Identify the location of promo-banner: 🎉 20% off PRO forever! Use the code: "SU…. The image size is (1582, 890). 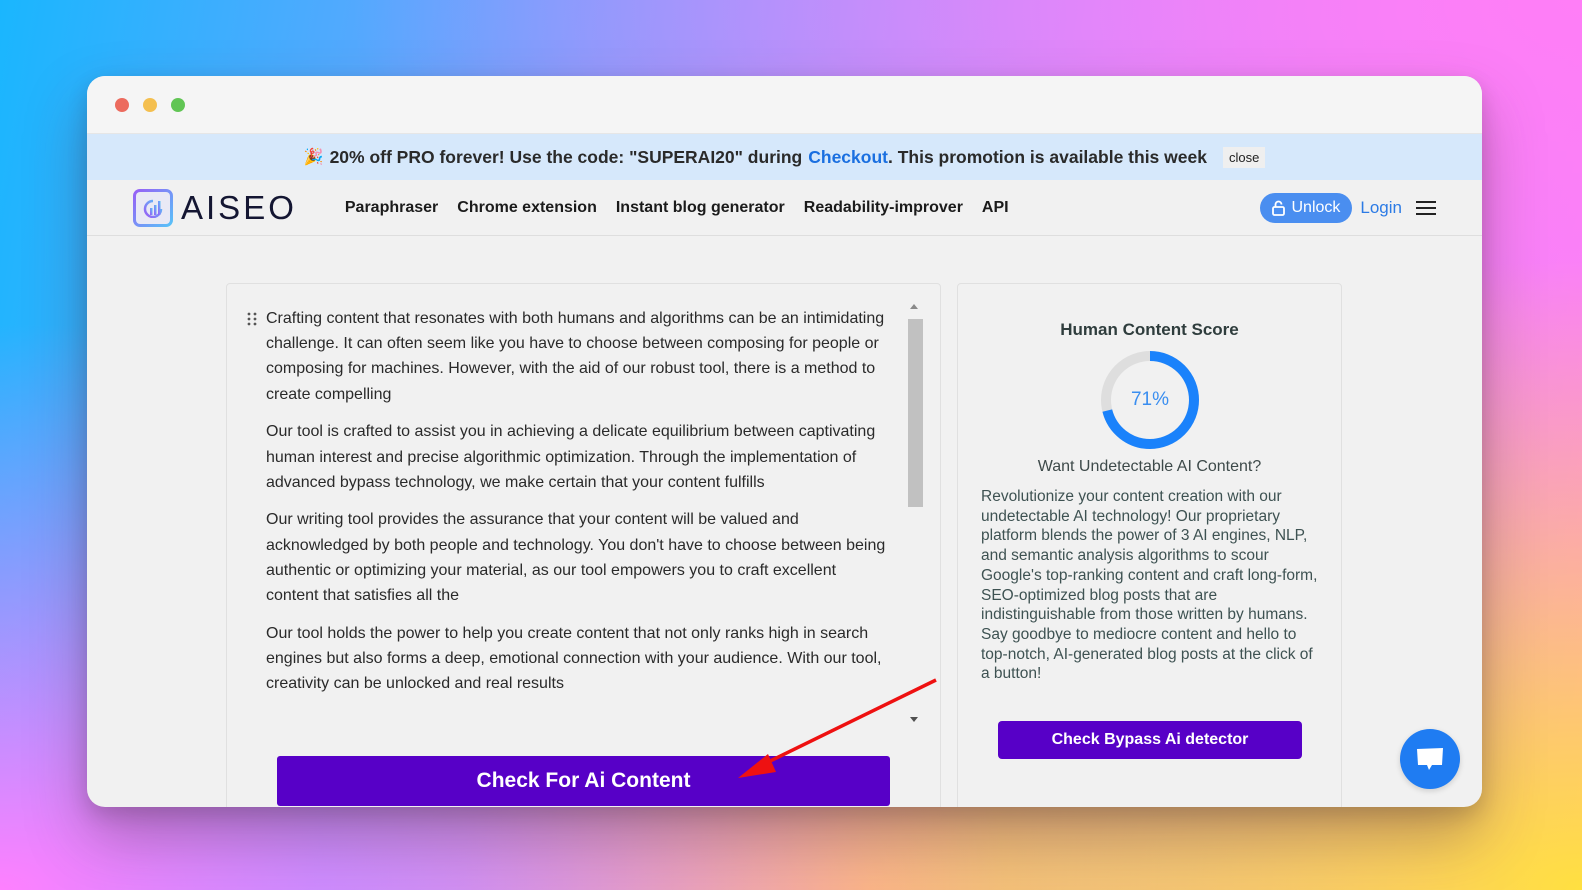
(784, 157).